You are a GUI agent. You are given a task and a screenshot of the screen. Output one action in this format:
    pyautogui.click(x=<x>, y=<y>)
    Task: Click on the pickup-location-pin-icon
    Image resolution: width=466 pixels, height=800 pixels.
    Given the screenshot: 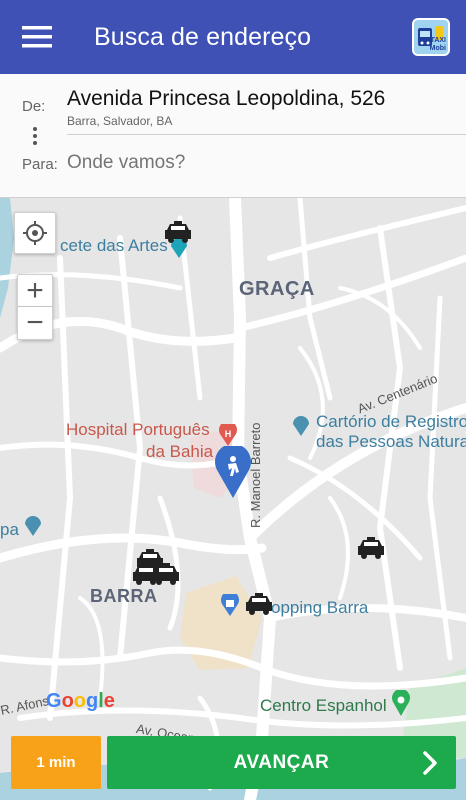 What is the action you would take?
    pyautogui.click(x=233, y=472)
    